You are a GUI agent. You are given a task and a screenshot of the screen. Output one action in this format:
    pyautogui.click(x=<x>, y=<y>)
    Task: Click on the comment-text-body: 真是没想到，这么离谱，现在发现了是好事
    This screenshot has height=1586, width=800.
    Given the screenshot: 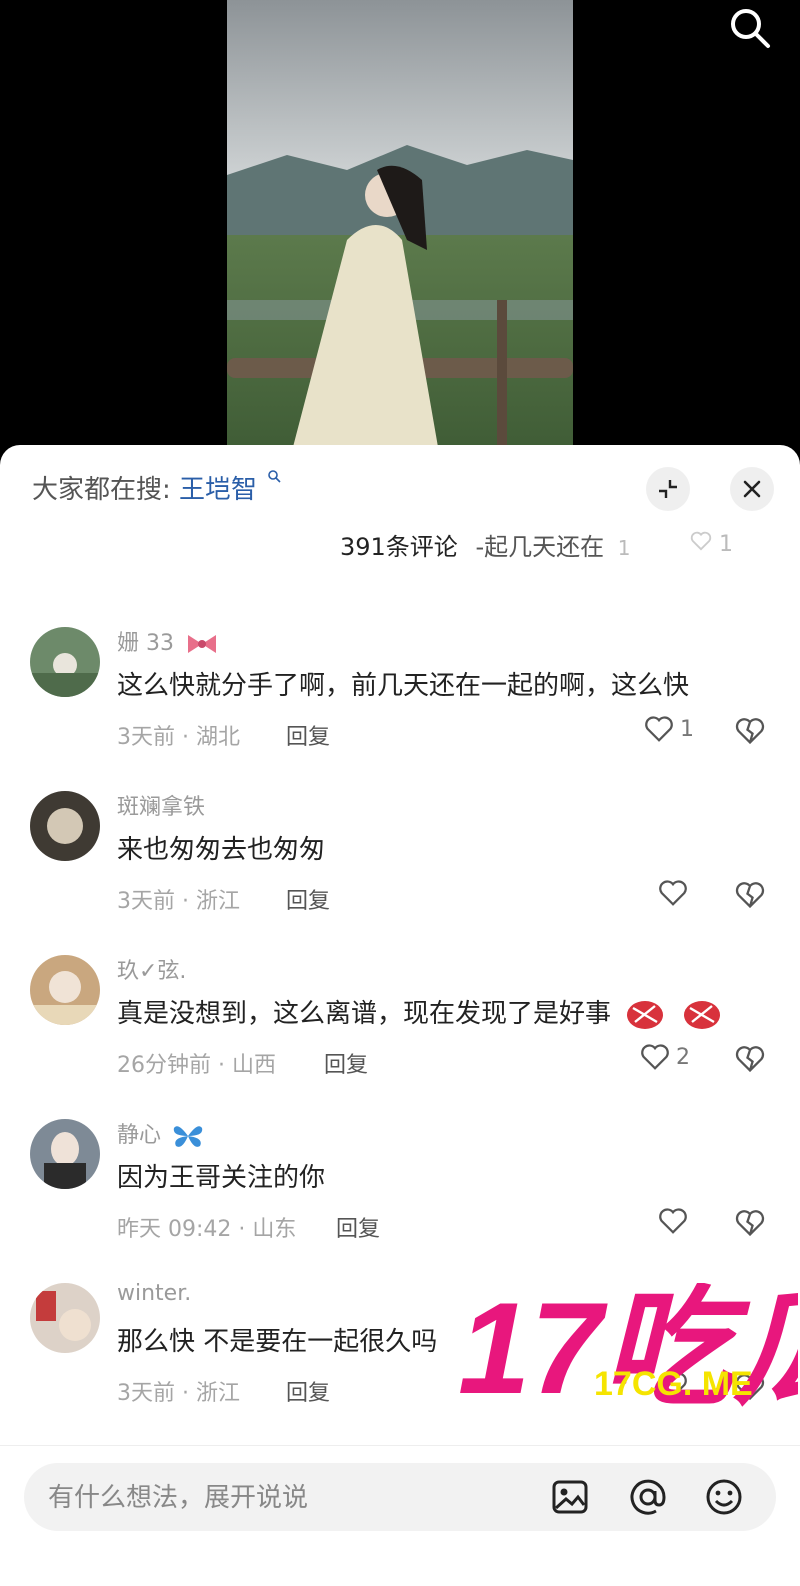 What is the action you would take?
    pyautogui.click(x=364, y=1014)
    